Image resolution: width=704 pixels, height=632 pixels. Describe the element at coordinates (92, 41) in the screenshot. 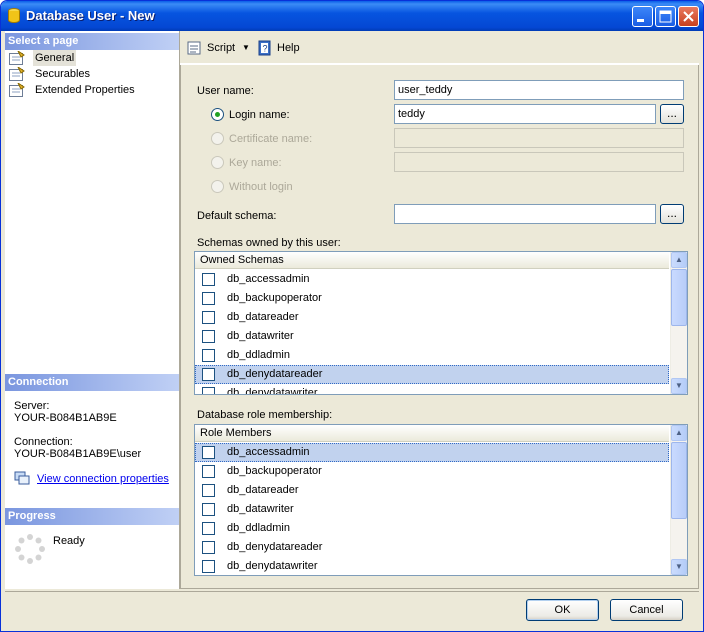

I see `select-page-header: Select a page` at that location.